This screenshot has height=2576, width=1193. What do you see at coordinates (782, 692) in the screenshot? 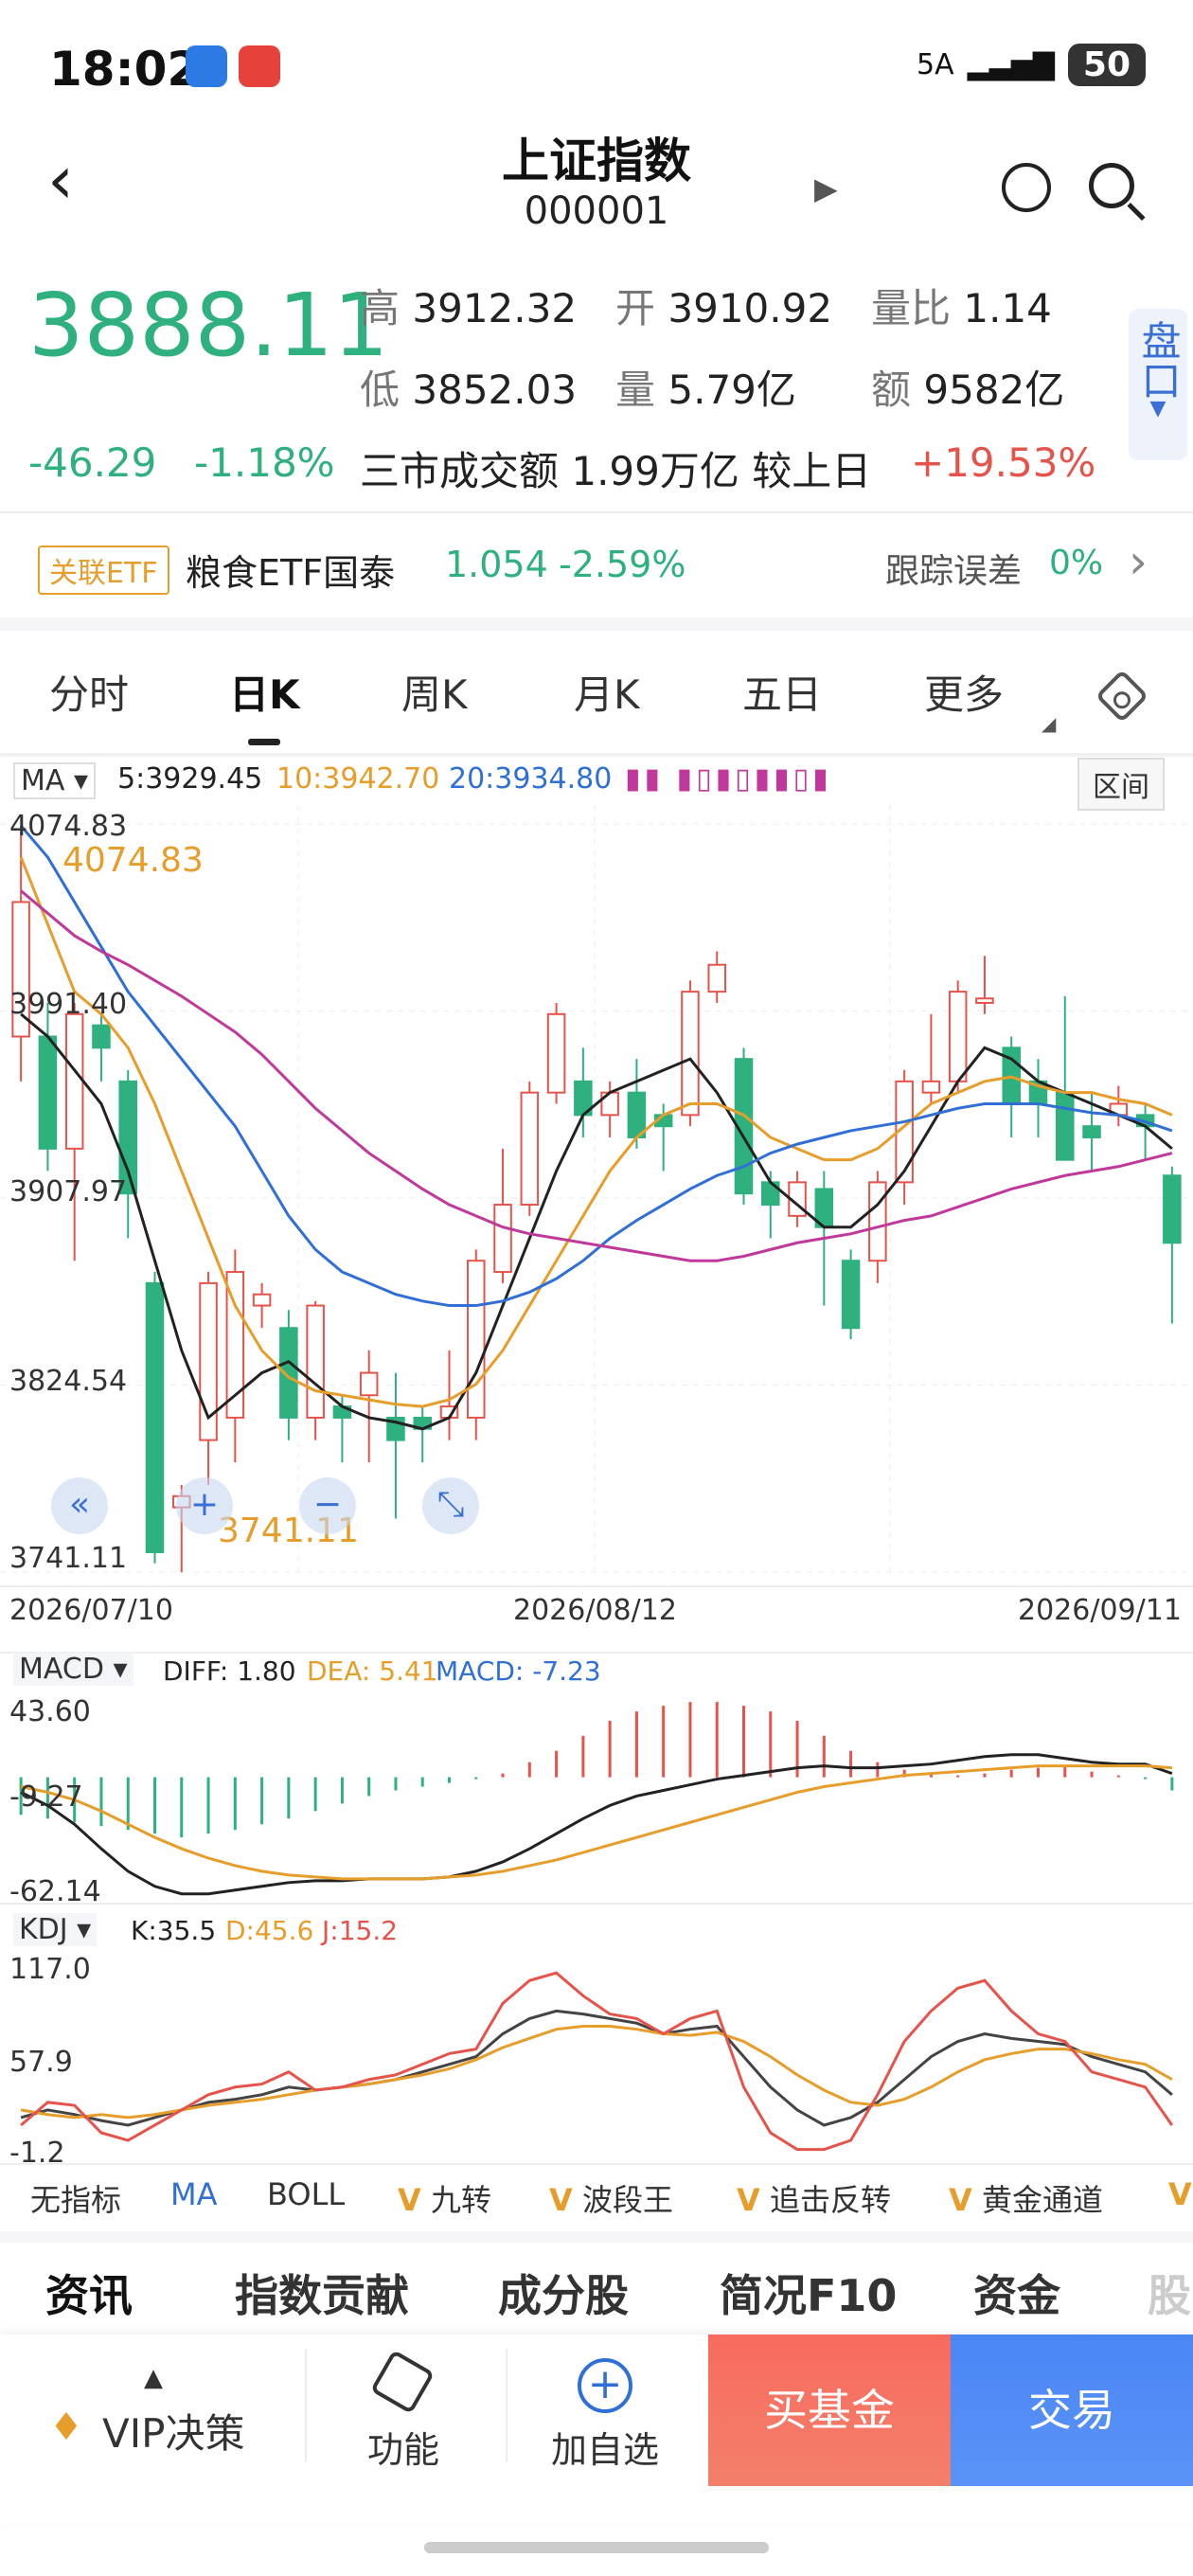
I see `tab-five-day: 五日` at bounding box center [782, 692].